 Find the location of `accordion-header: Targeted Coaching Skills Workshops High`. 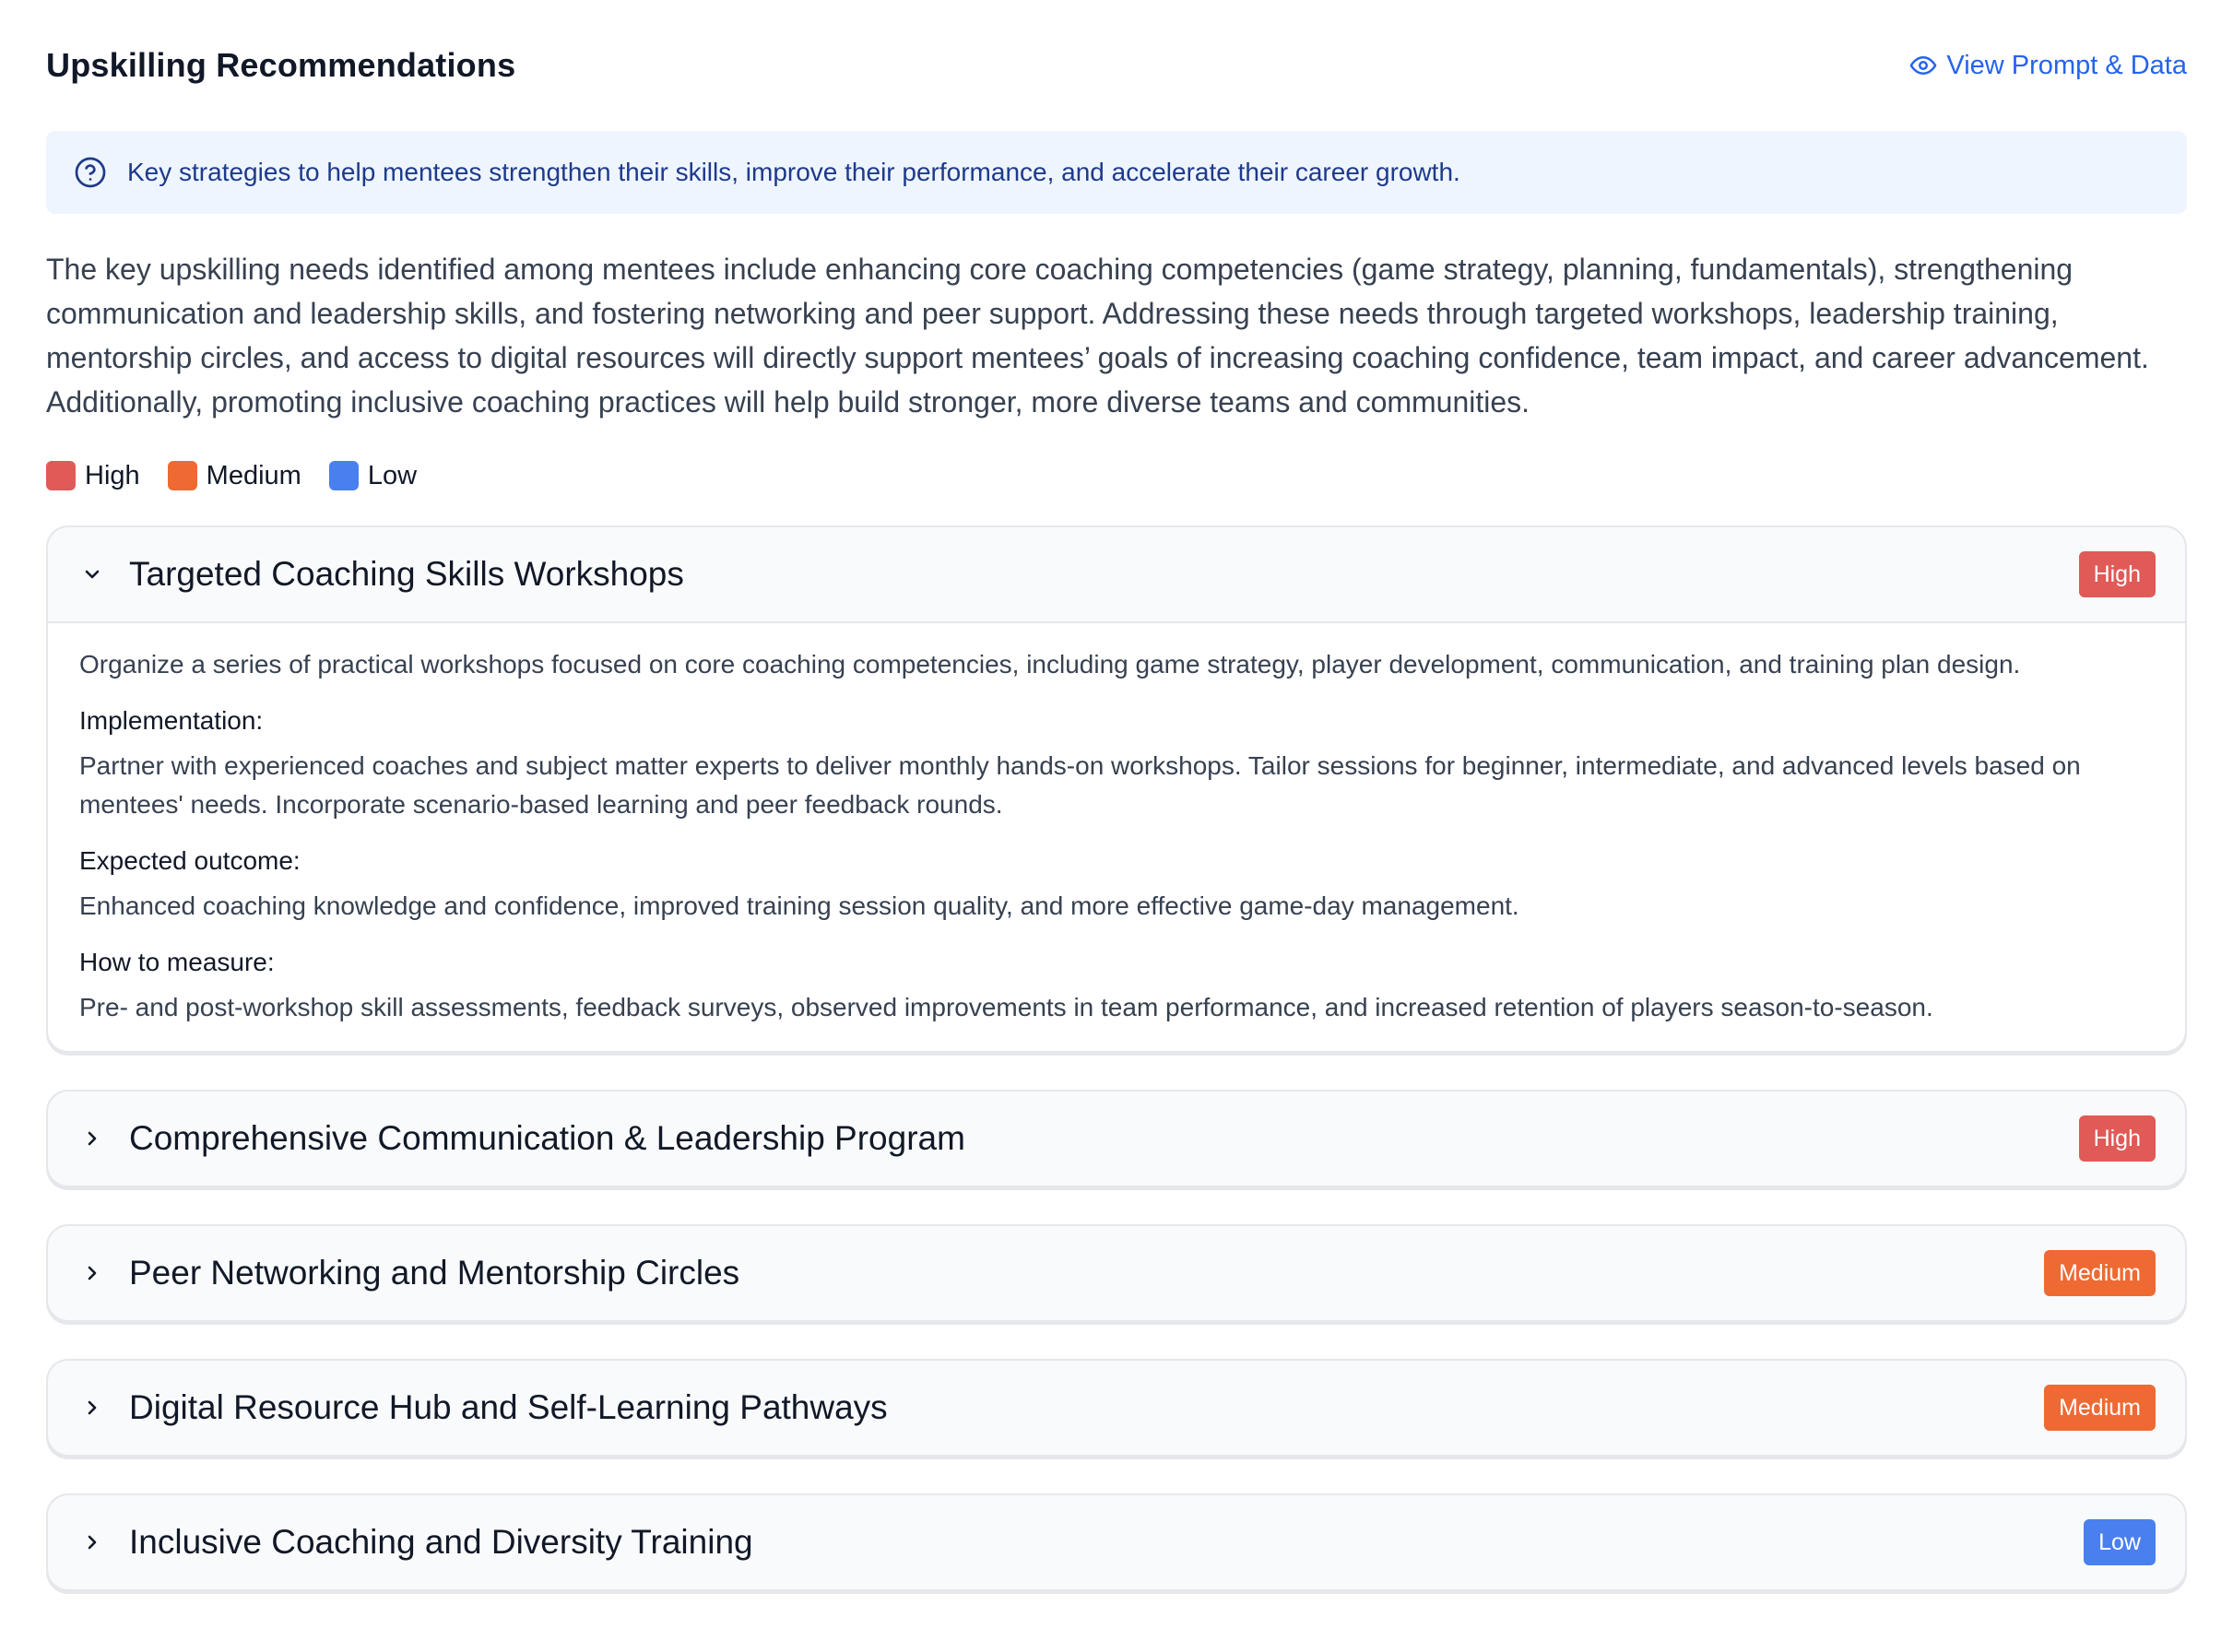

accordion-header: Targeted Coaching Skills Workshops High is located at coordinates (1117, 574).